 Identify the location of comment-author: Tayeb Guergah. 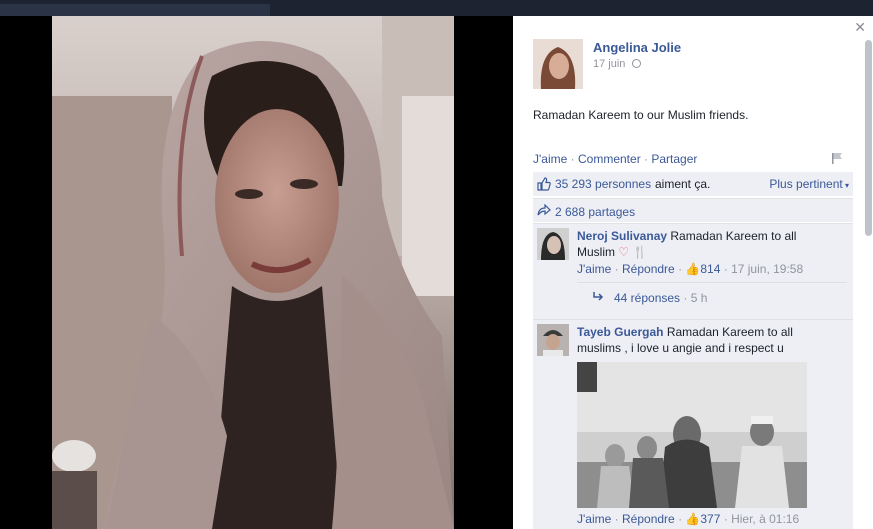
(620, 332).